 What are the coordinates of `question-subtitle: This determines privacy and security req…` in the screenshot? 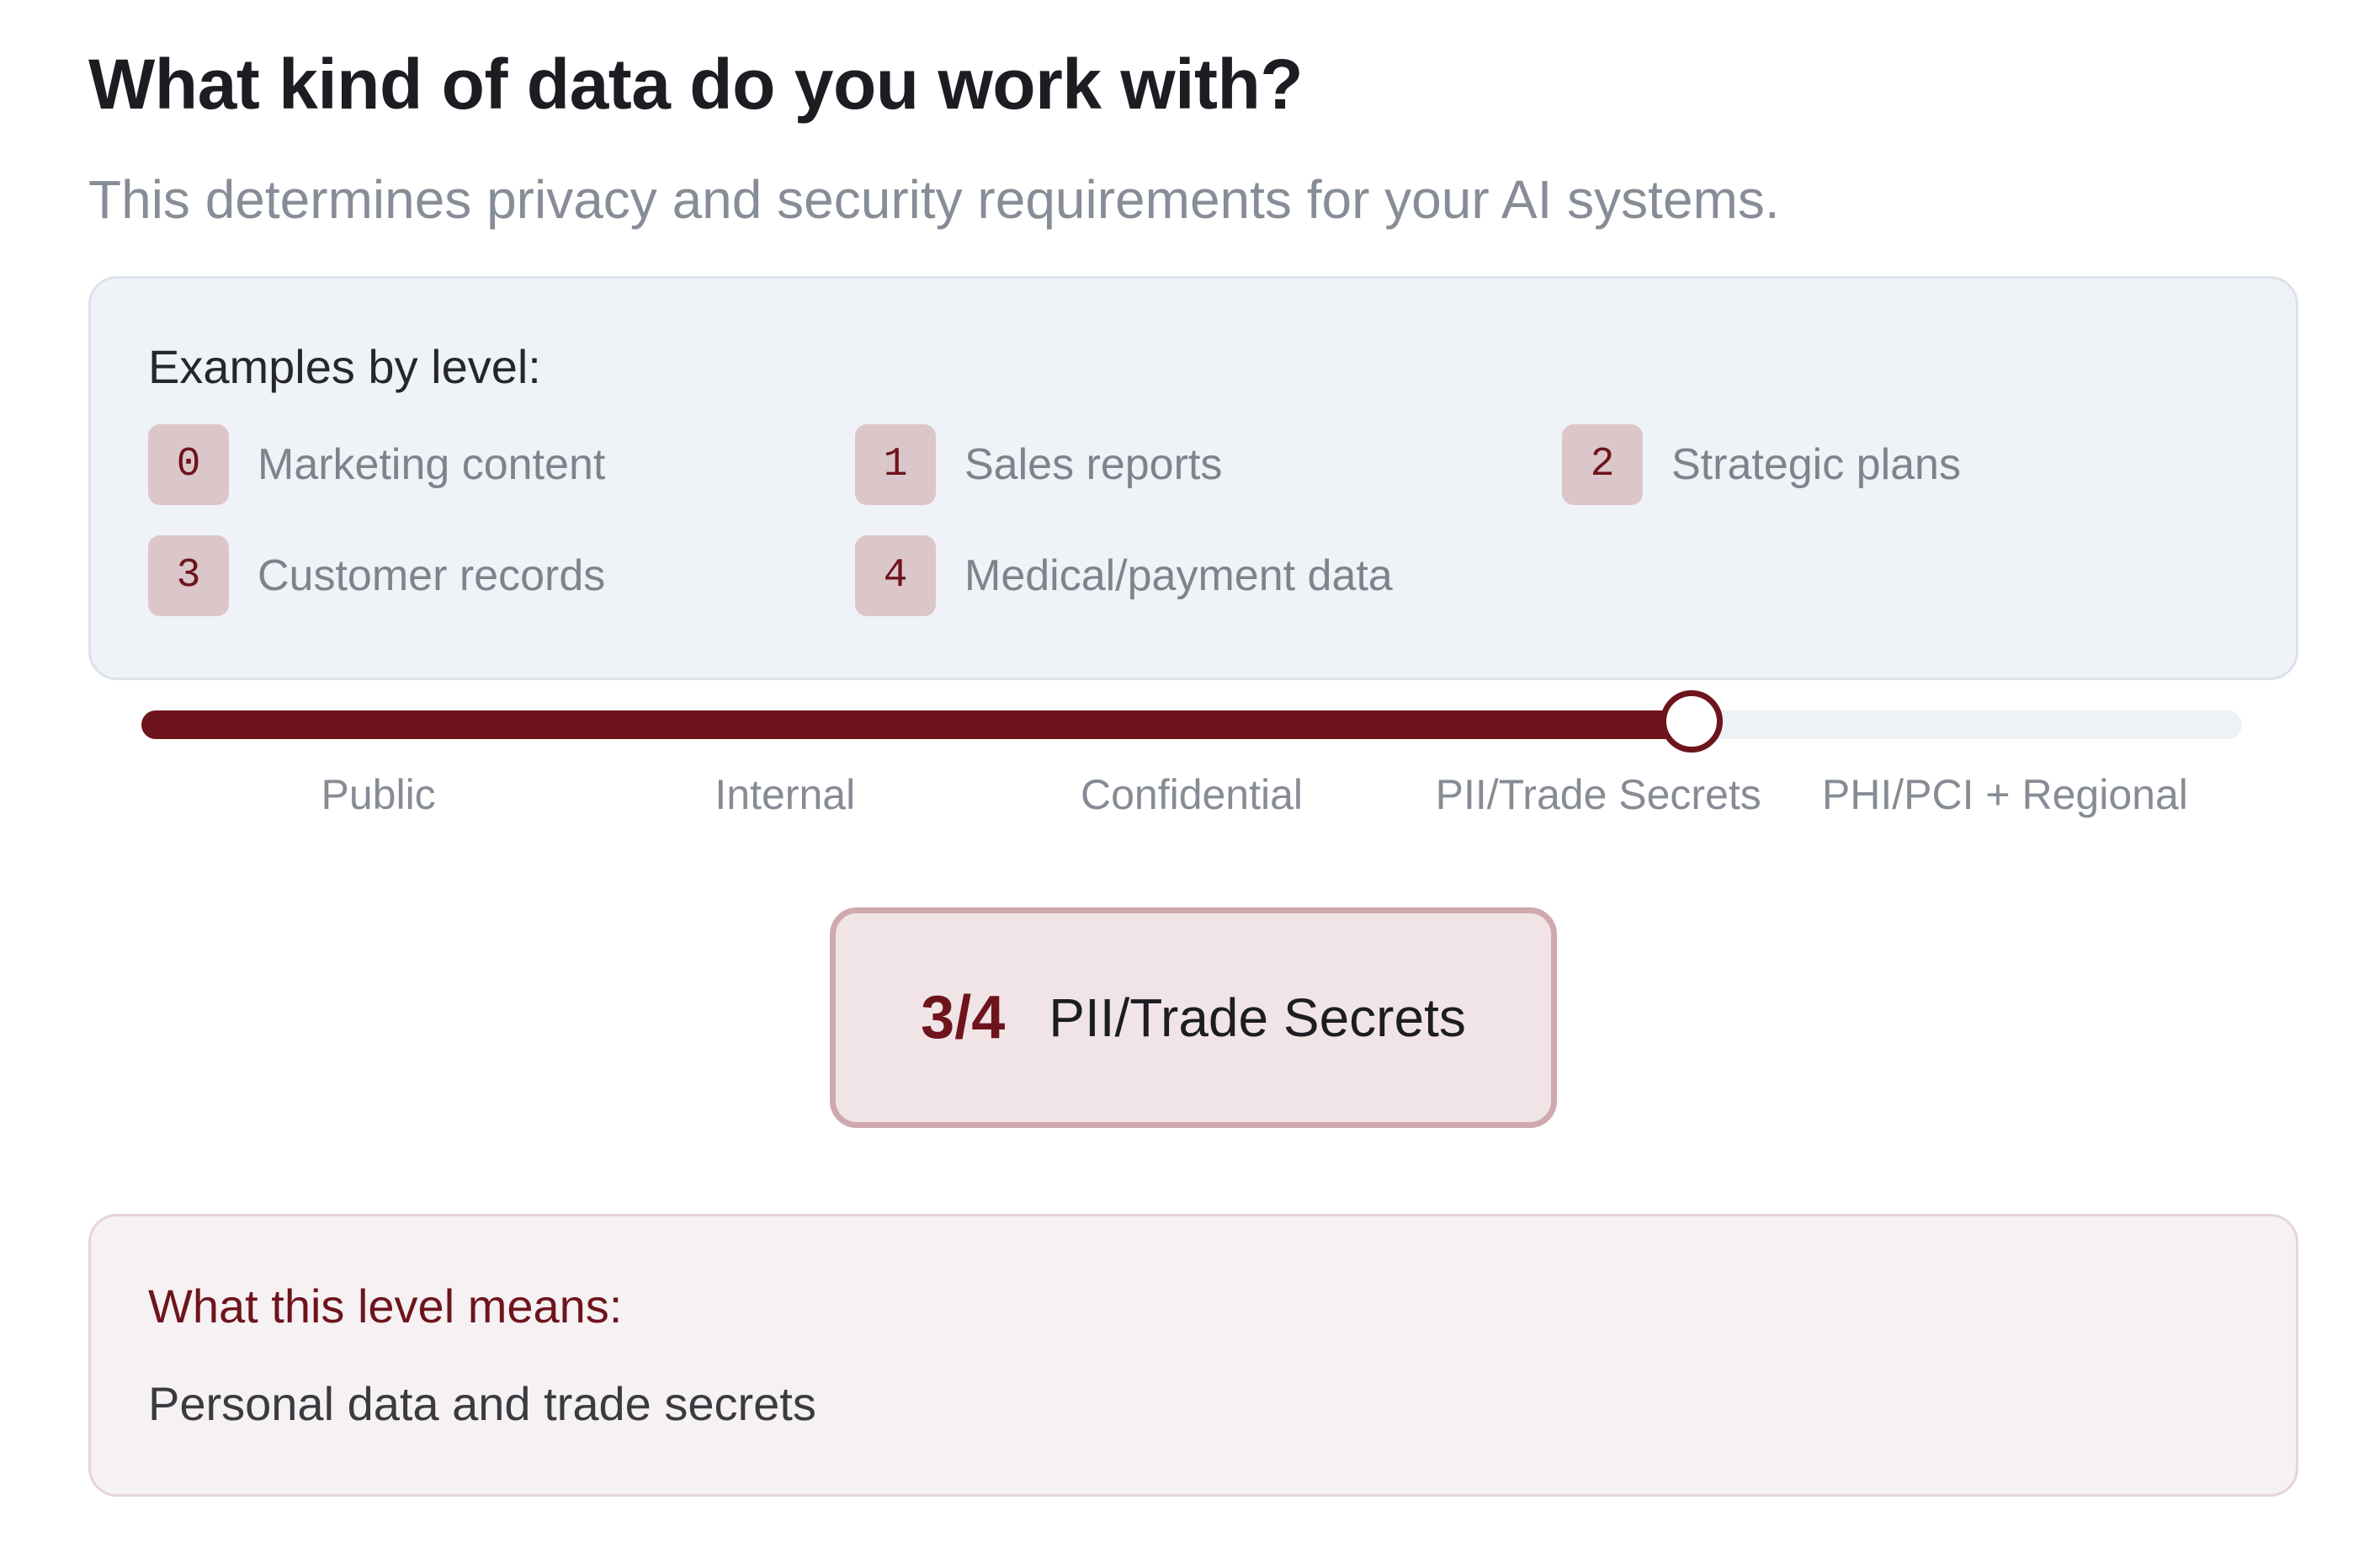 It's located at (934, 199).